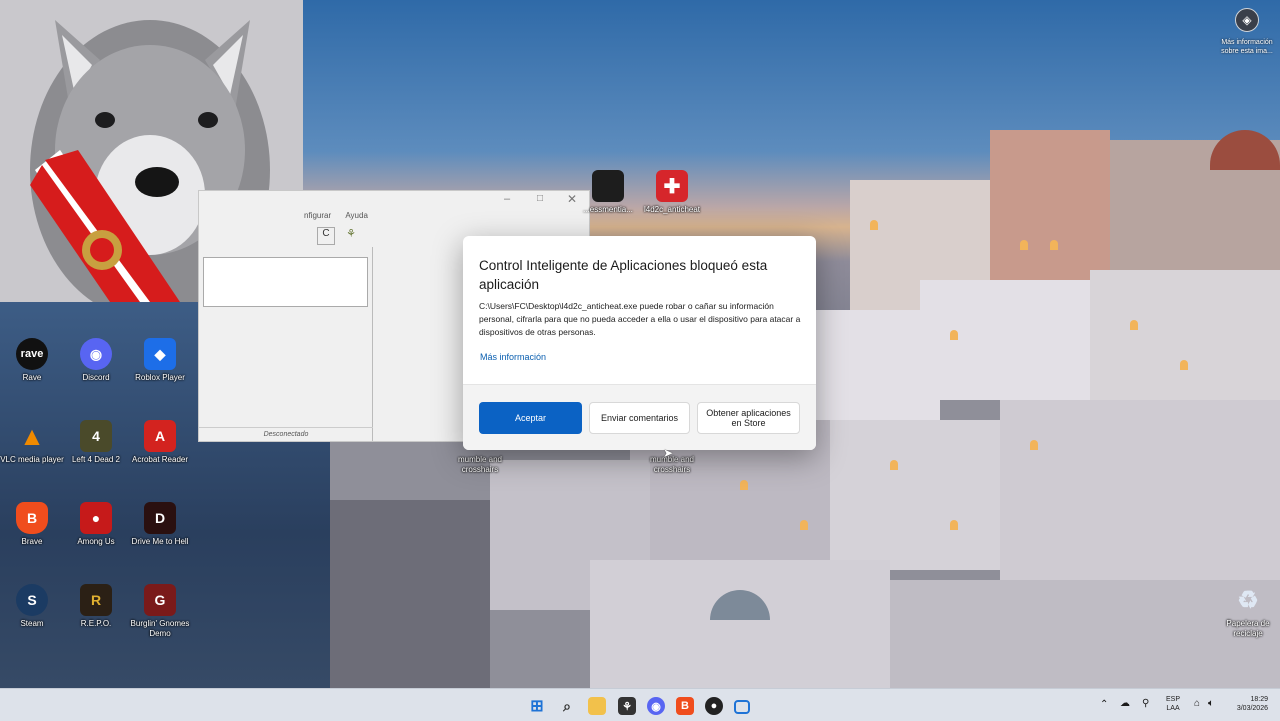  What do you see at coordinates (96, 354) in the screenshot?
I see `discord-icon: ◉` at bounding box center [96, 354].